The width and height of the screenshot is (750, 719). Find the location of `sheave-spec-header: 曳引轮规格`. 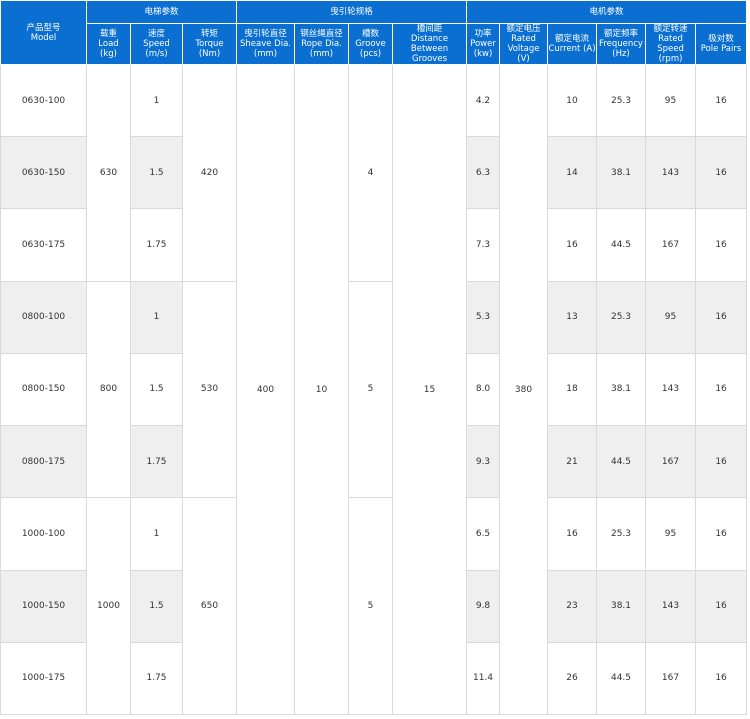

sheave-spec-header: 曳引轮规格 is located at coordinates (351, 12).